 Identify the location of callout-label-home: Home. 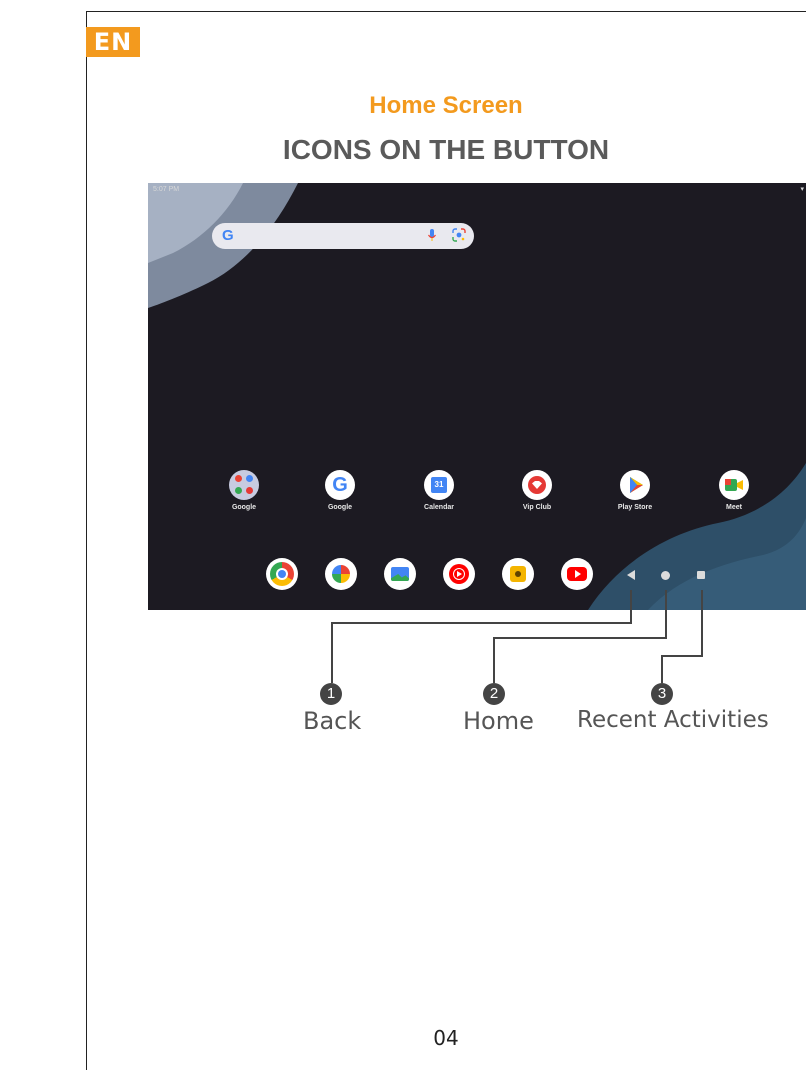
(498, 721).